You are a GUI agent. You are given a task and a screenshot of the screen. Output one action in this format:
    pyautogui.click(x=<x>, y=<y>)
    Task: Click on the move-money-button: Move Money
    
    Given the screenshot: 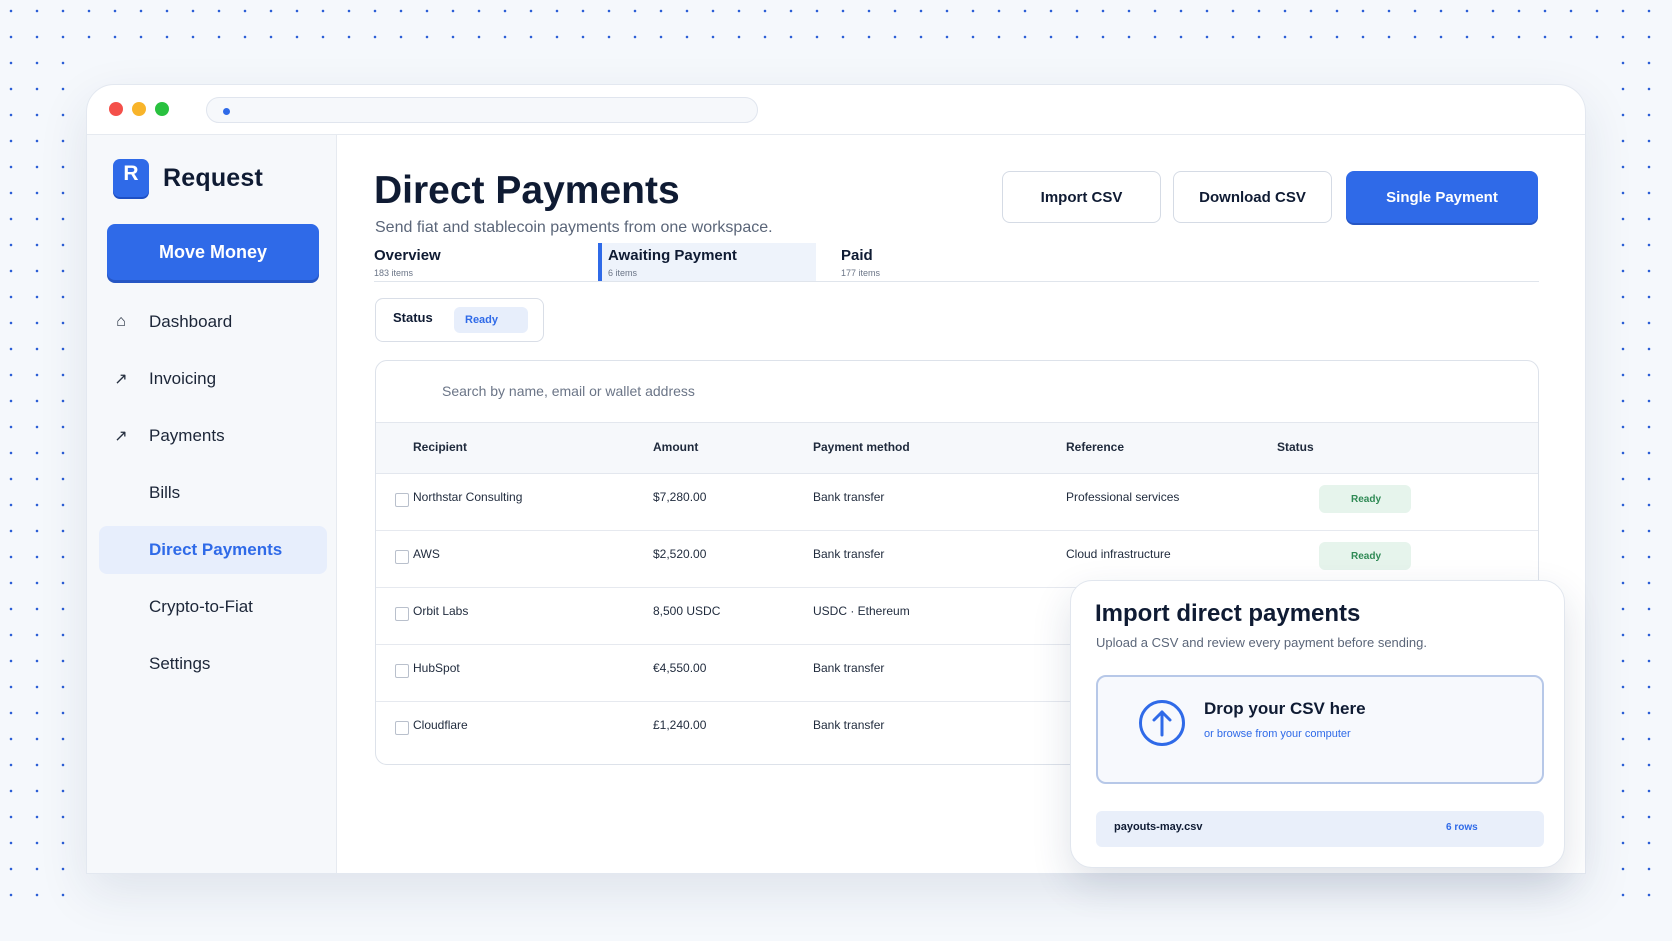 What is the action you would take?
    pyautogui.click(x=213, y=252)
    